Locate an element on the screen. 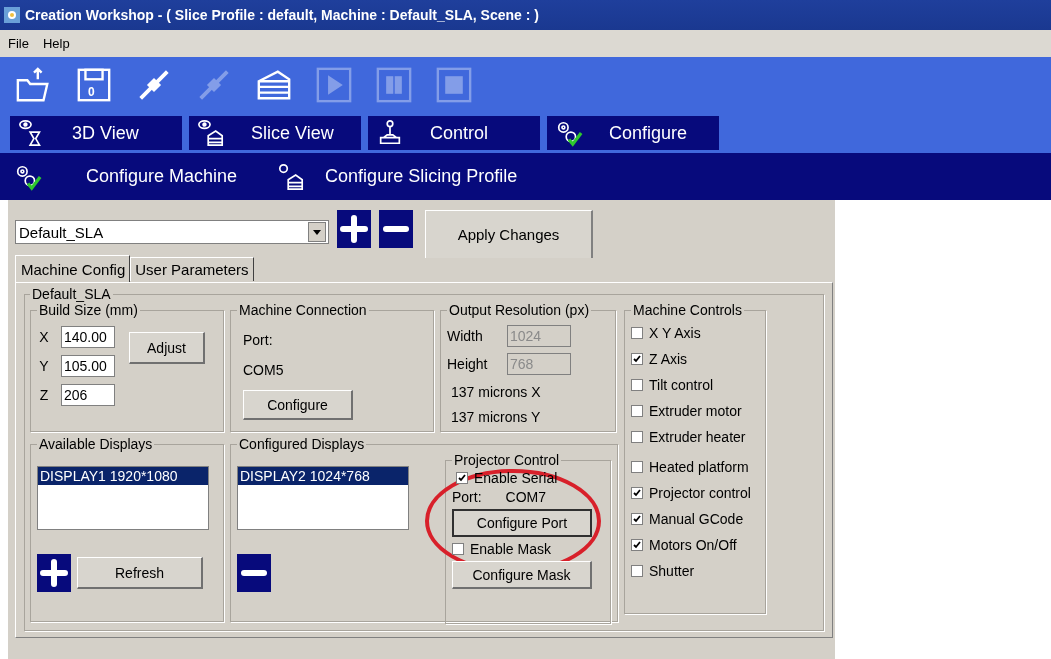 The height and width of the screenshot is (659, 1051). list-item: DISPLAY2 1024*768 is located at coordinates (323, 476).